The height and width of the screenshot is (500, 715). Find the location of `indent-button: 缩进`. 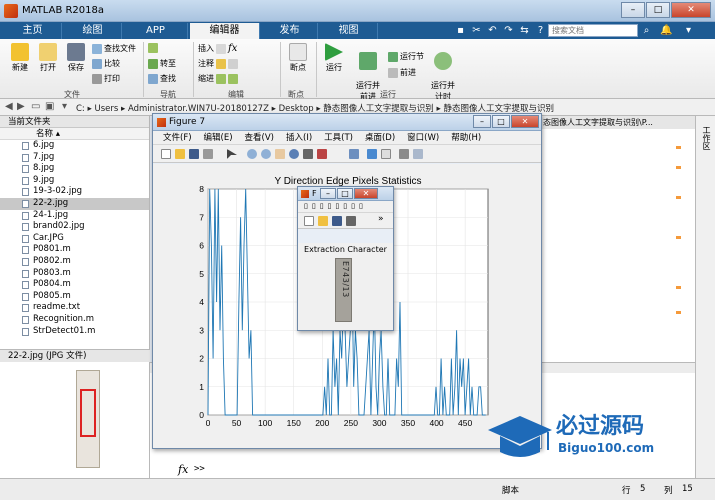

indent-button: 缩进 is located at coordinates (218, 78).